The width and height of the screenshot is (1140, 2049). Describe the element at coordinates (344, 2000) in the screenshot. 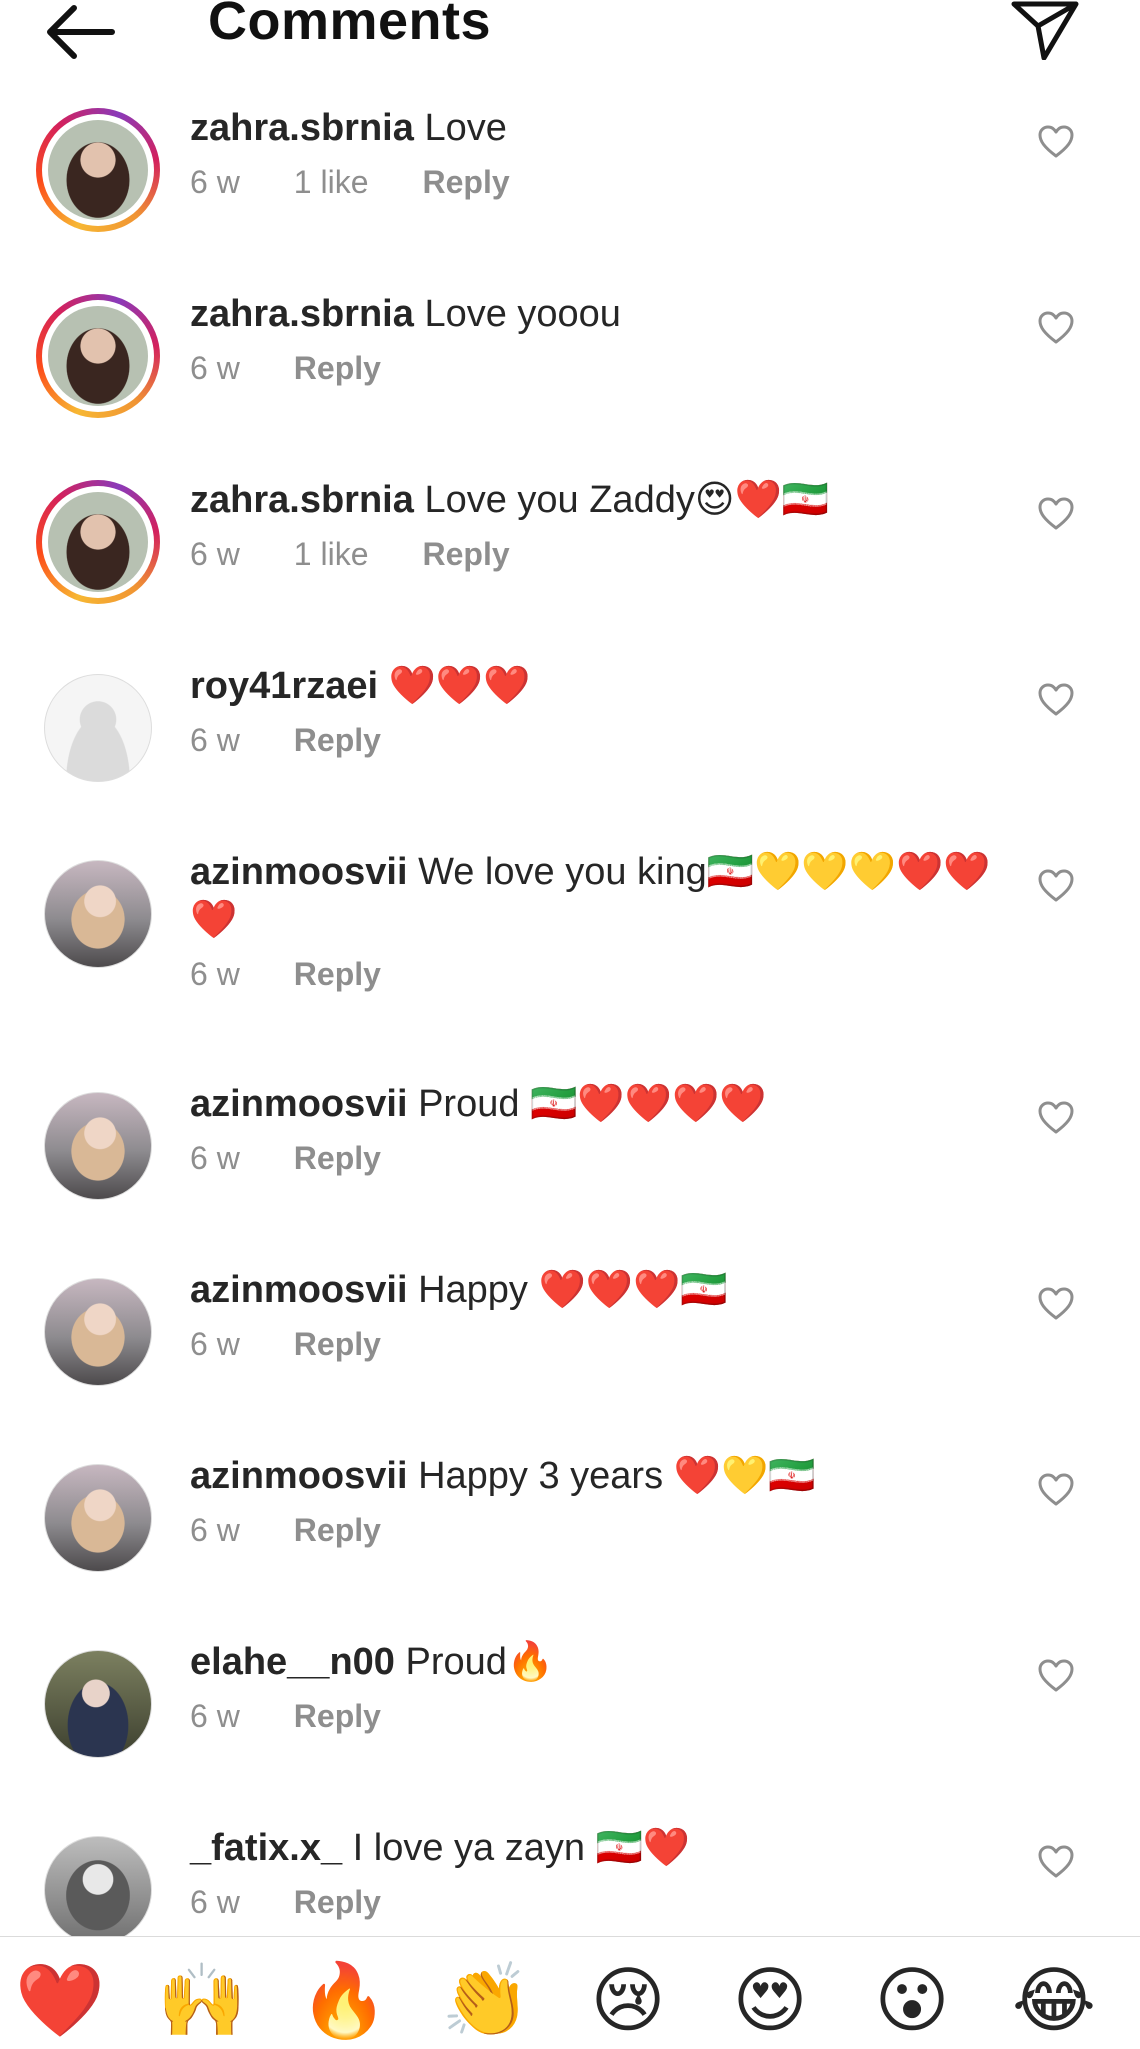

I see `emoji-fire-button: 🔥` at that location.